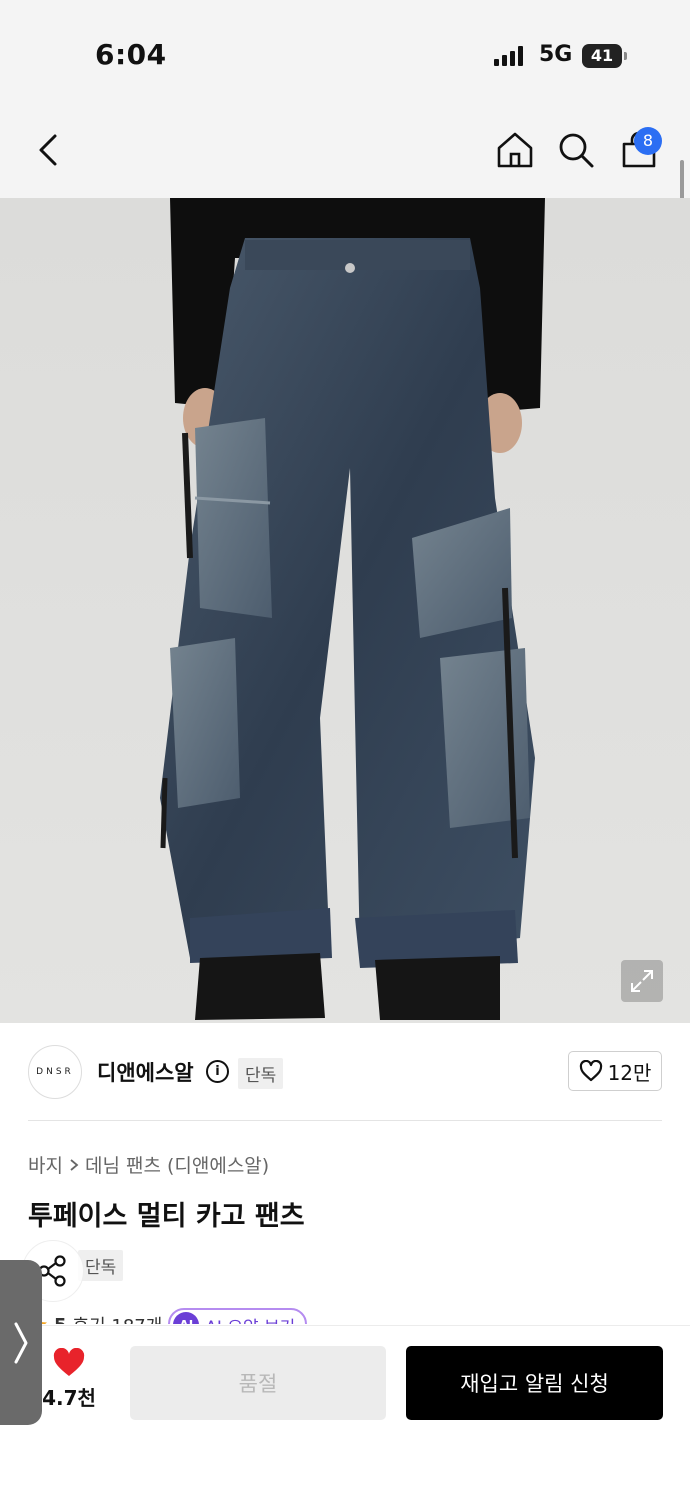 The width and height of the screenshot is (690, 1500). What do you see at coordinates (69, 1379) in the screenshot?
I see `wishlist-button: 4.7천` at bounding box center [69, 1379].